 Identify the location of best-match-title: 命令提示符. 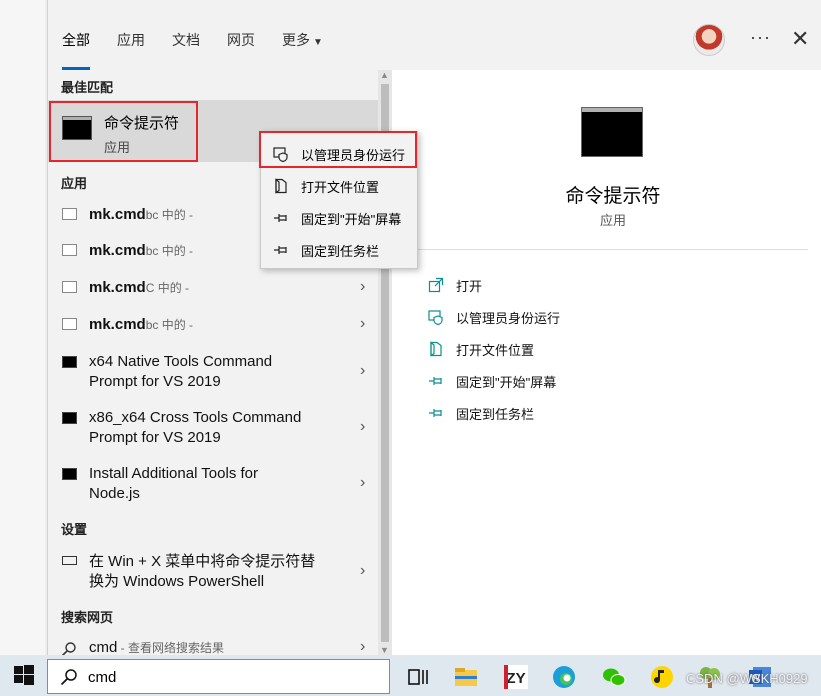
(142, 123).